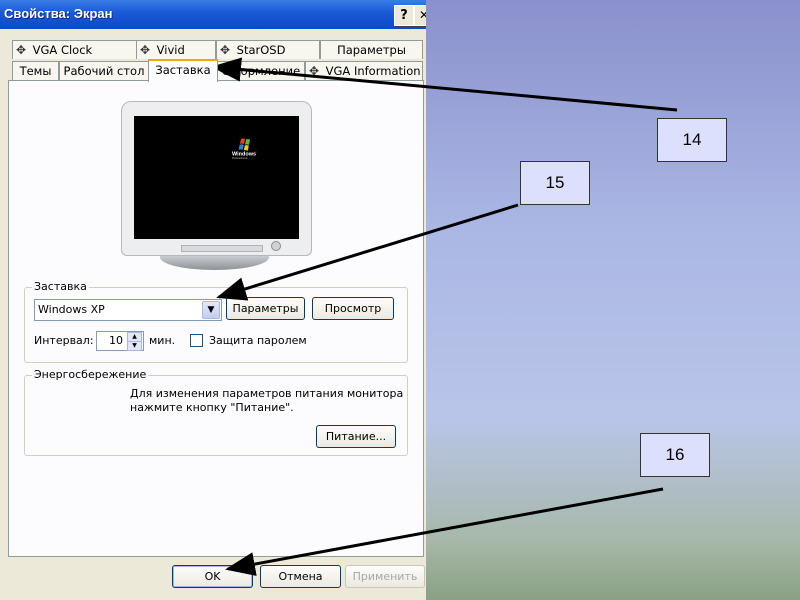 The image size is (800, 600). Describe the element at coordinates (258, 340) in the screenshot. I see `password-label: Защита паролем` at that location.